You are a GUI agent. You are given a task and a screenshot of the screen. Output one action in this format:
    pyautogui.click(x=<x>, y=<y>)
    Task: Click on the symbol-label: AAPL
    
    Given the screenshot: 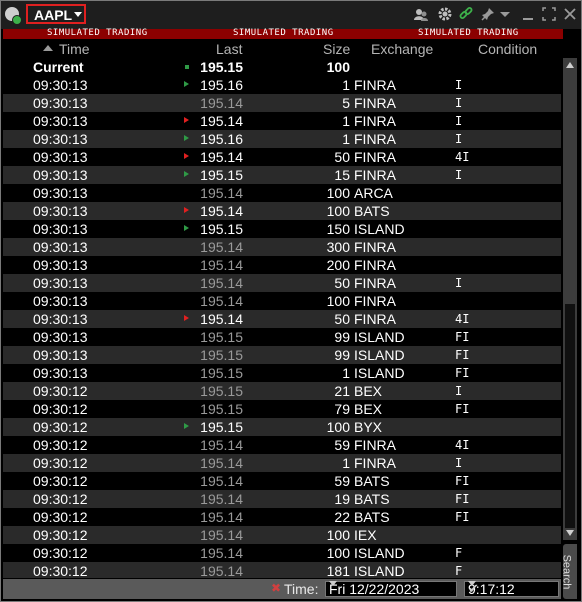 What is the action you would take?
    pyautogui.click(x=53, y=15)
    